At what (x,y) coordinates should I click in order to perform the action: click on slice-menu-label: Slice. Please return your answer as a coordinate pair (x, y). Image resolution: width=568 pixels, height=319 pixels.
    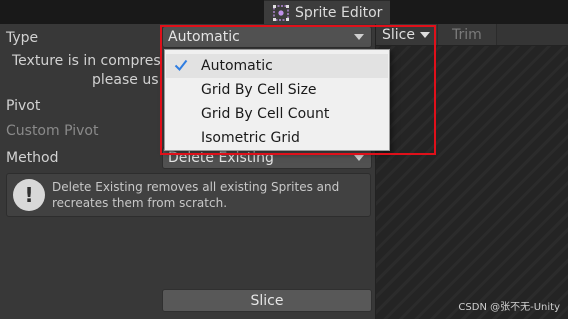
    Looking at the image, I should click on (398, 34).